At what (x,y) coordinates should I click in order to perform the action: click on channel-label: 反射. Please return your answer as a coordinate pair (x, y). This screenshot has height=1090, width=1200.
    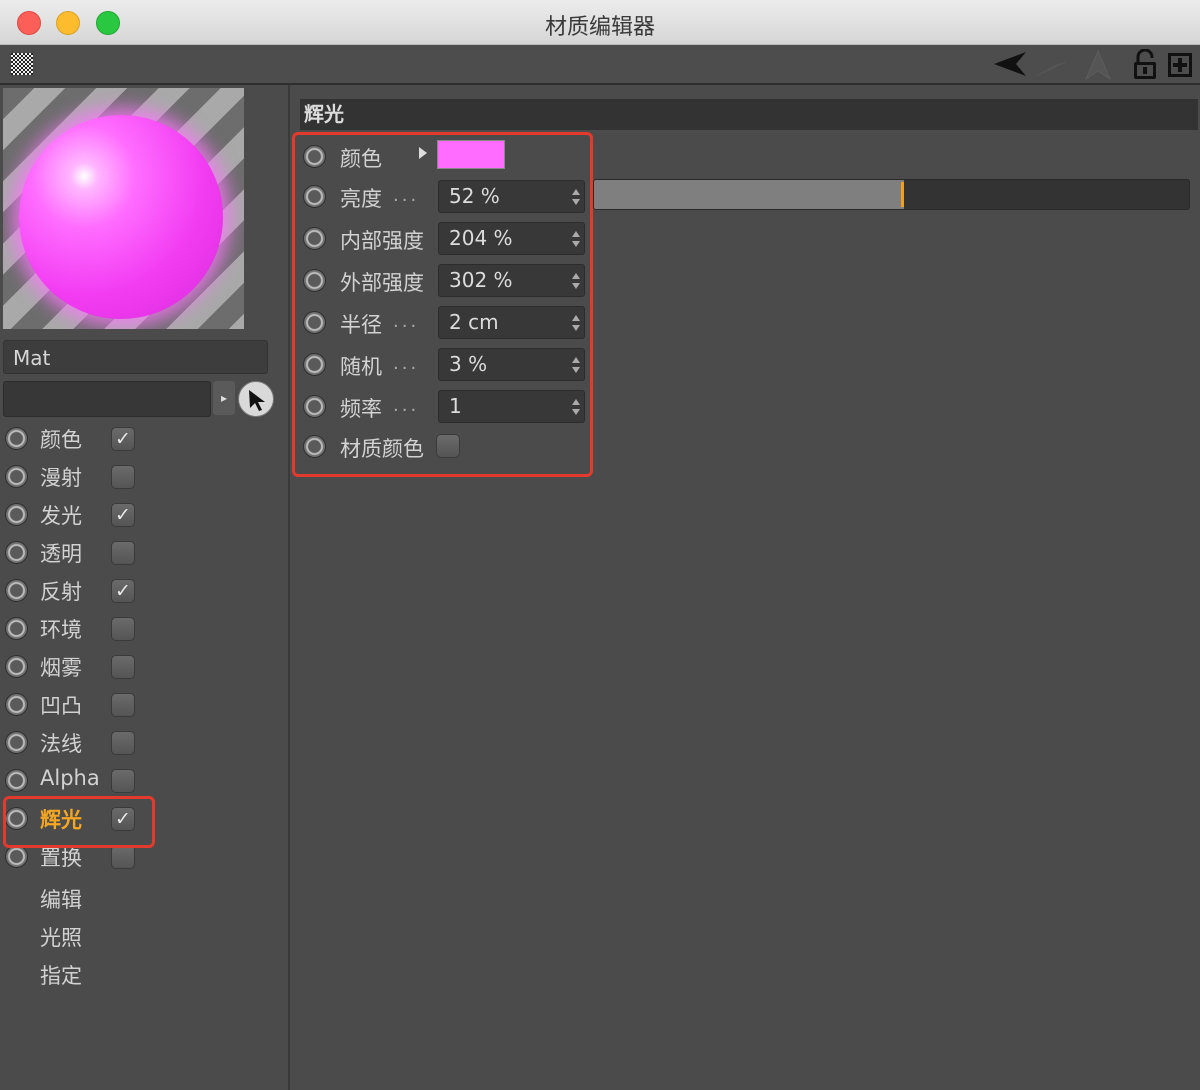
    Looking at the image, I should click on (61, 591).